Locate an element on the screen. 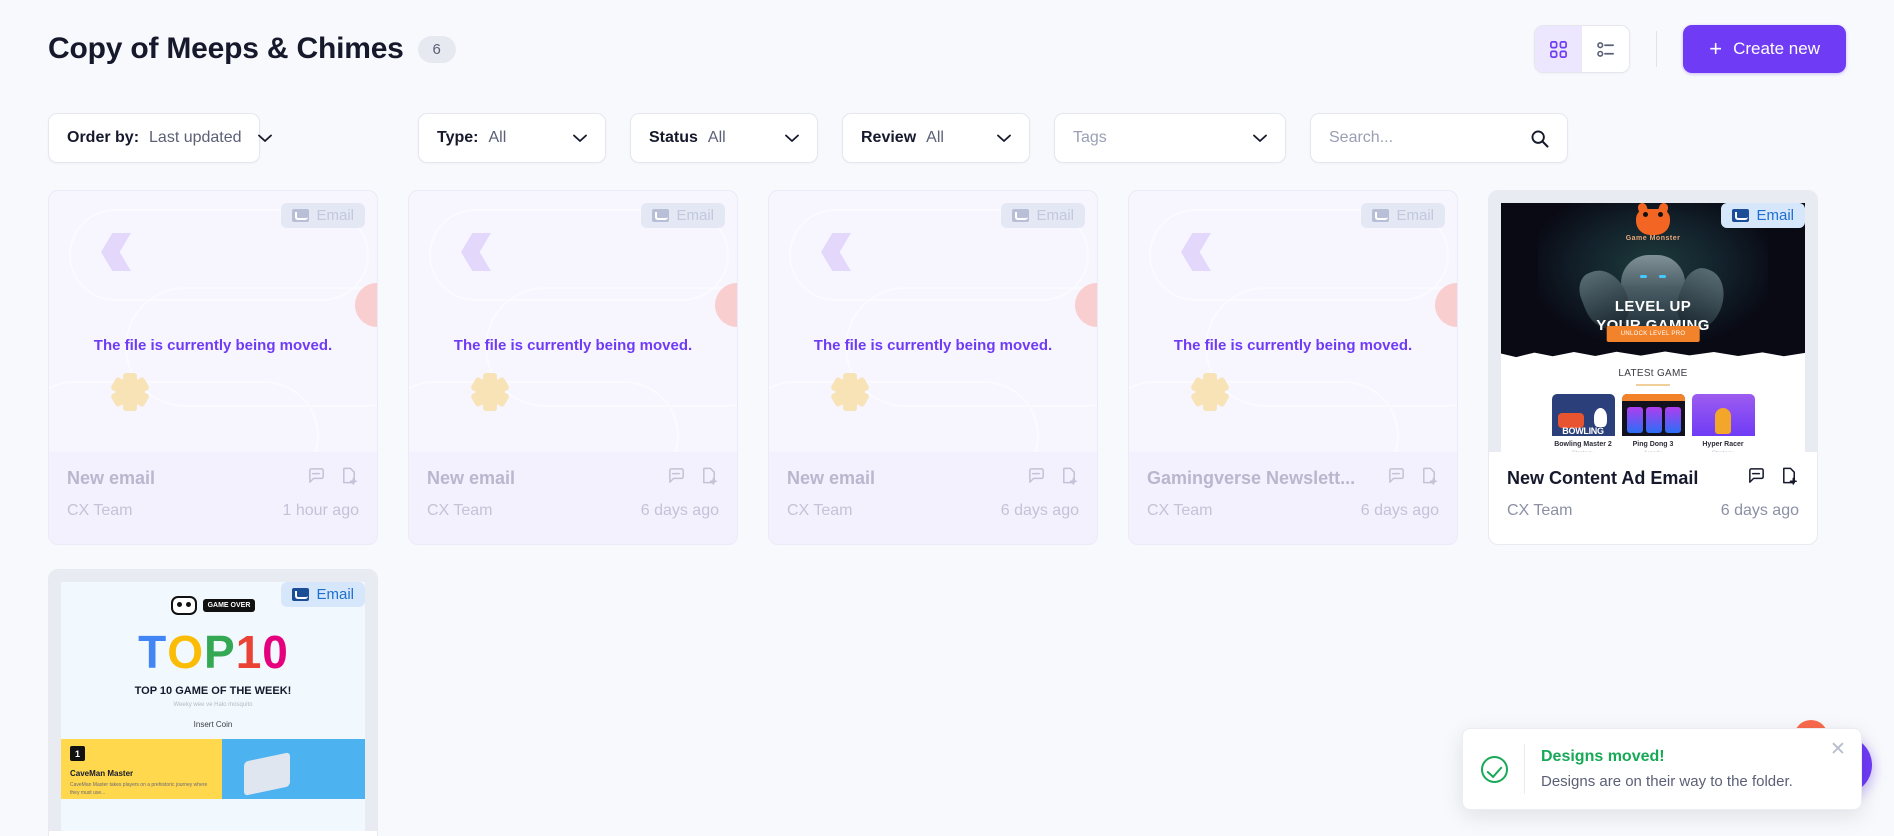  type-filter-select: Type: All is located at coordinates (512, 138).